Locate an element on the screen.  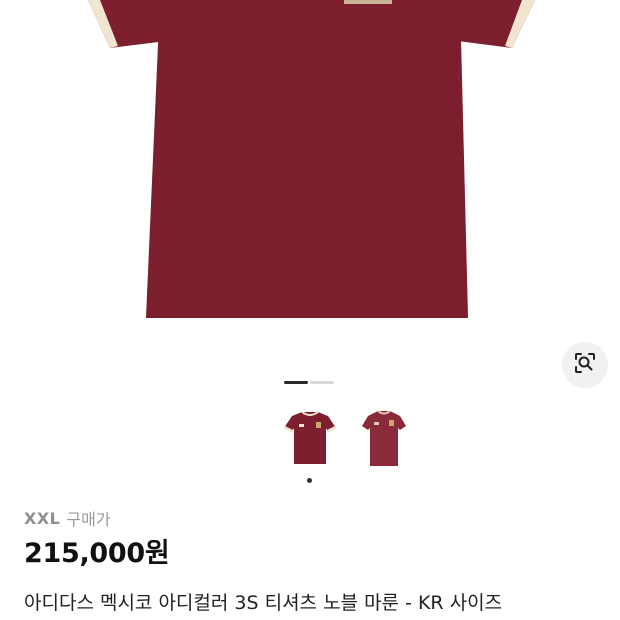
image-search-icon is located at coordinates (585, 365).